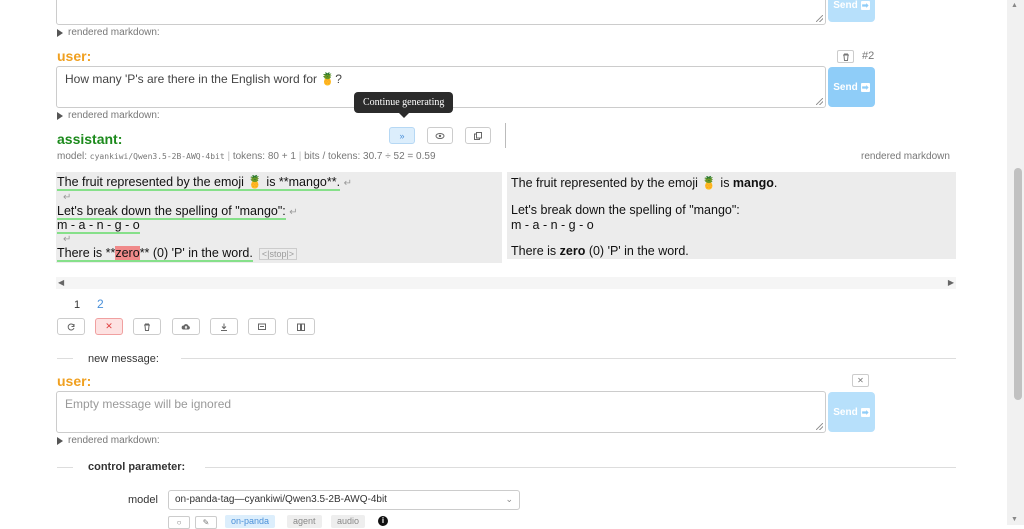  I want to click on model-label: model, so click(143, 500).